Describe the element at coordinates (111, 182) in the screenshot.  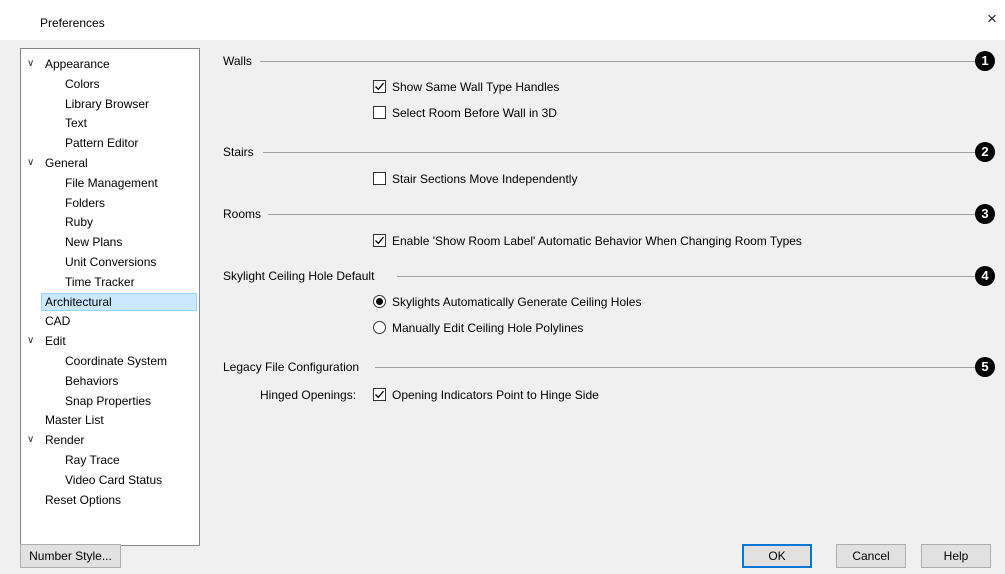
I see `tree-item-label: File Management` at that location.